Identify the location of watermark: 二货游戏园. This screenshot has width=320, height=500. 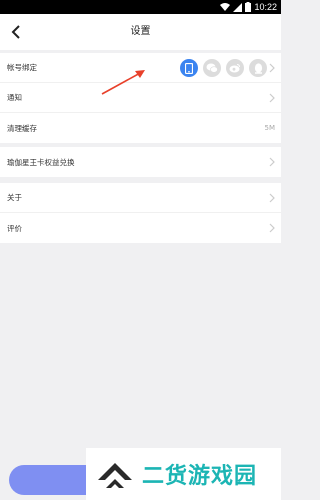
(183, 474).